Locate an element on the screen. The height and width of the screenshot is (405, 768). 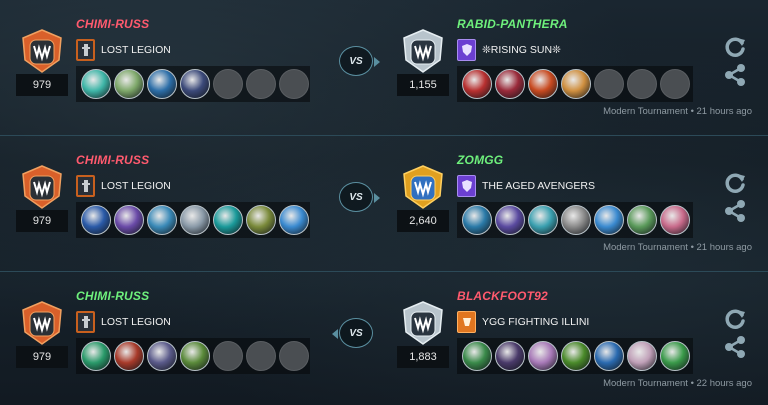
guild-name: THE AGED AVENGERS is located at coordinates (539, 186).